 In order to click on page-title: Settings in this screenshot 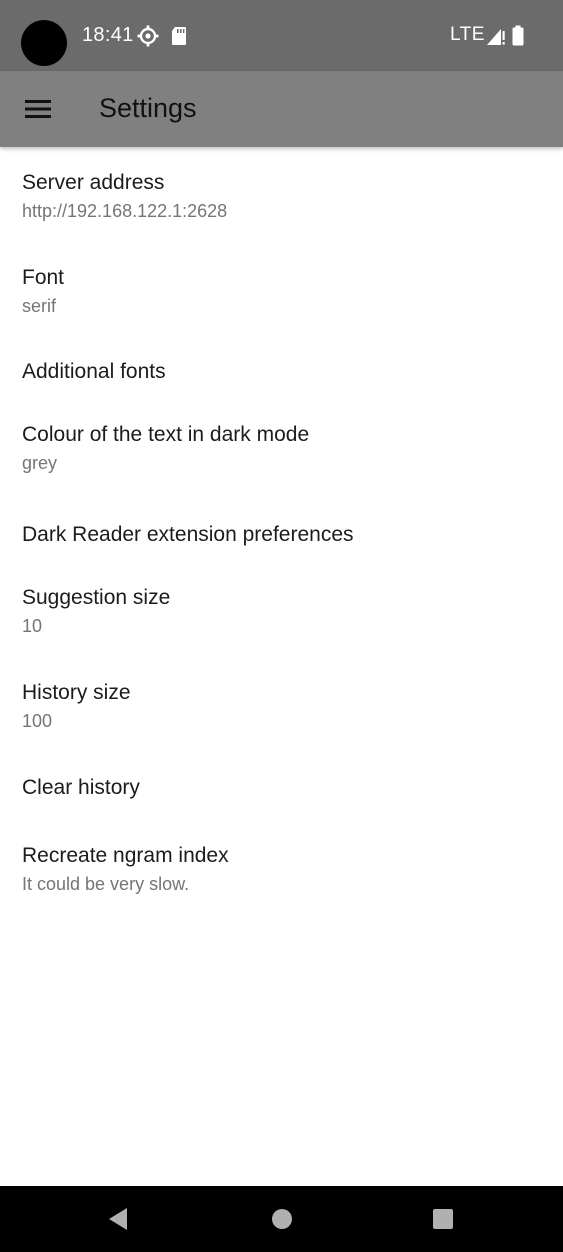, I will do `click(148, 108)`.